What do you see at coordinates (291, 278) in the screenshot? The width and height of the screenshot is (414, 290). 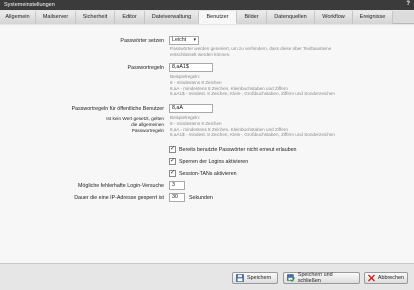 I see `save-close-icon` at bounding box center [291, 278].